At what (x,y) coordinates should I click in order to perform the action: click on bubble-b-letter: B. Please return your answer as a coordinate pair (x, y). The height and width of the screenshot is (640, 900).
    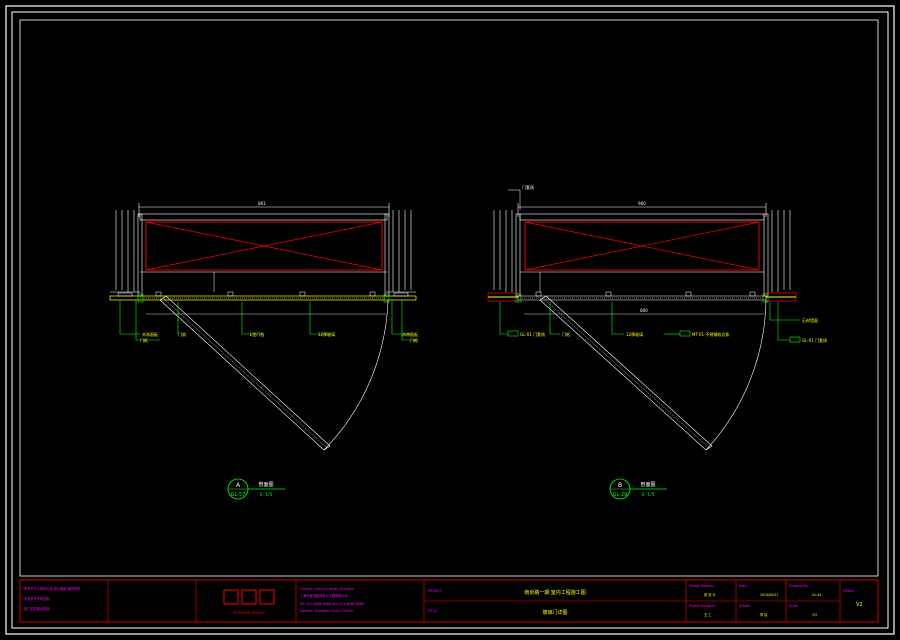
    Looking at the image, I should click on (620, 485).